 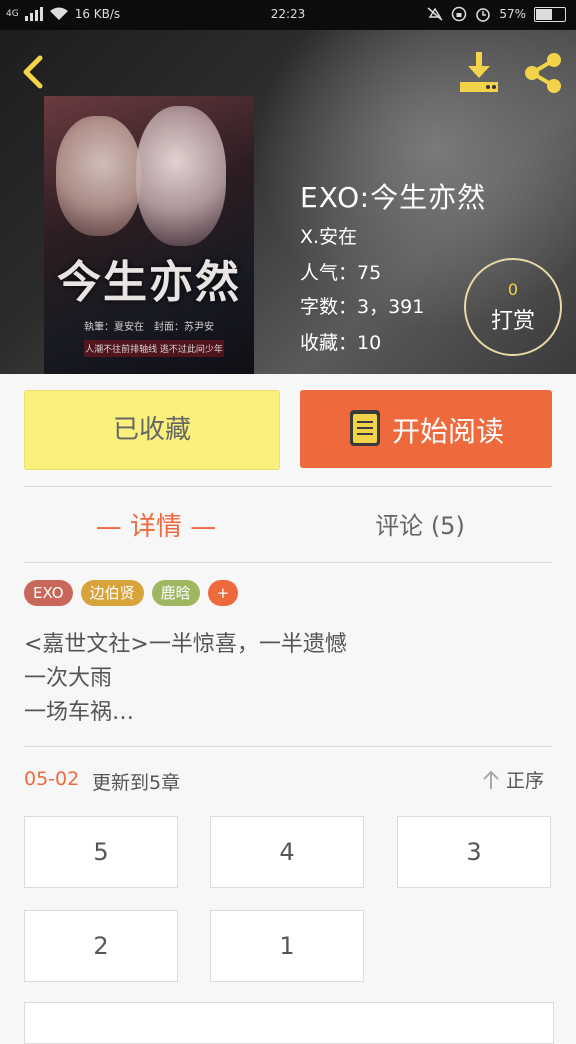 What do you see at coordinates (341, 273) in the screenshot?
I see `book-popularity: 人气：75` at bounding box center [341, 273].